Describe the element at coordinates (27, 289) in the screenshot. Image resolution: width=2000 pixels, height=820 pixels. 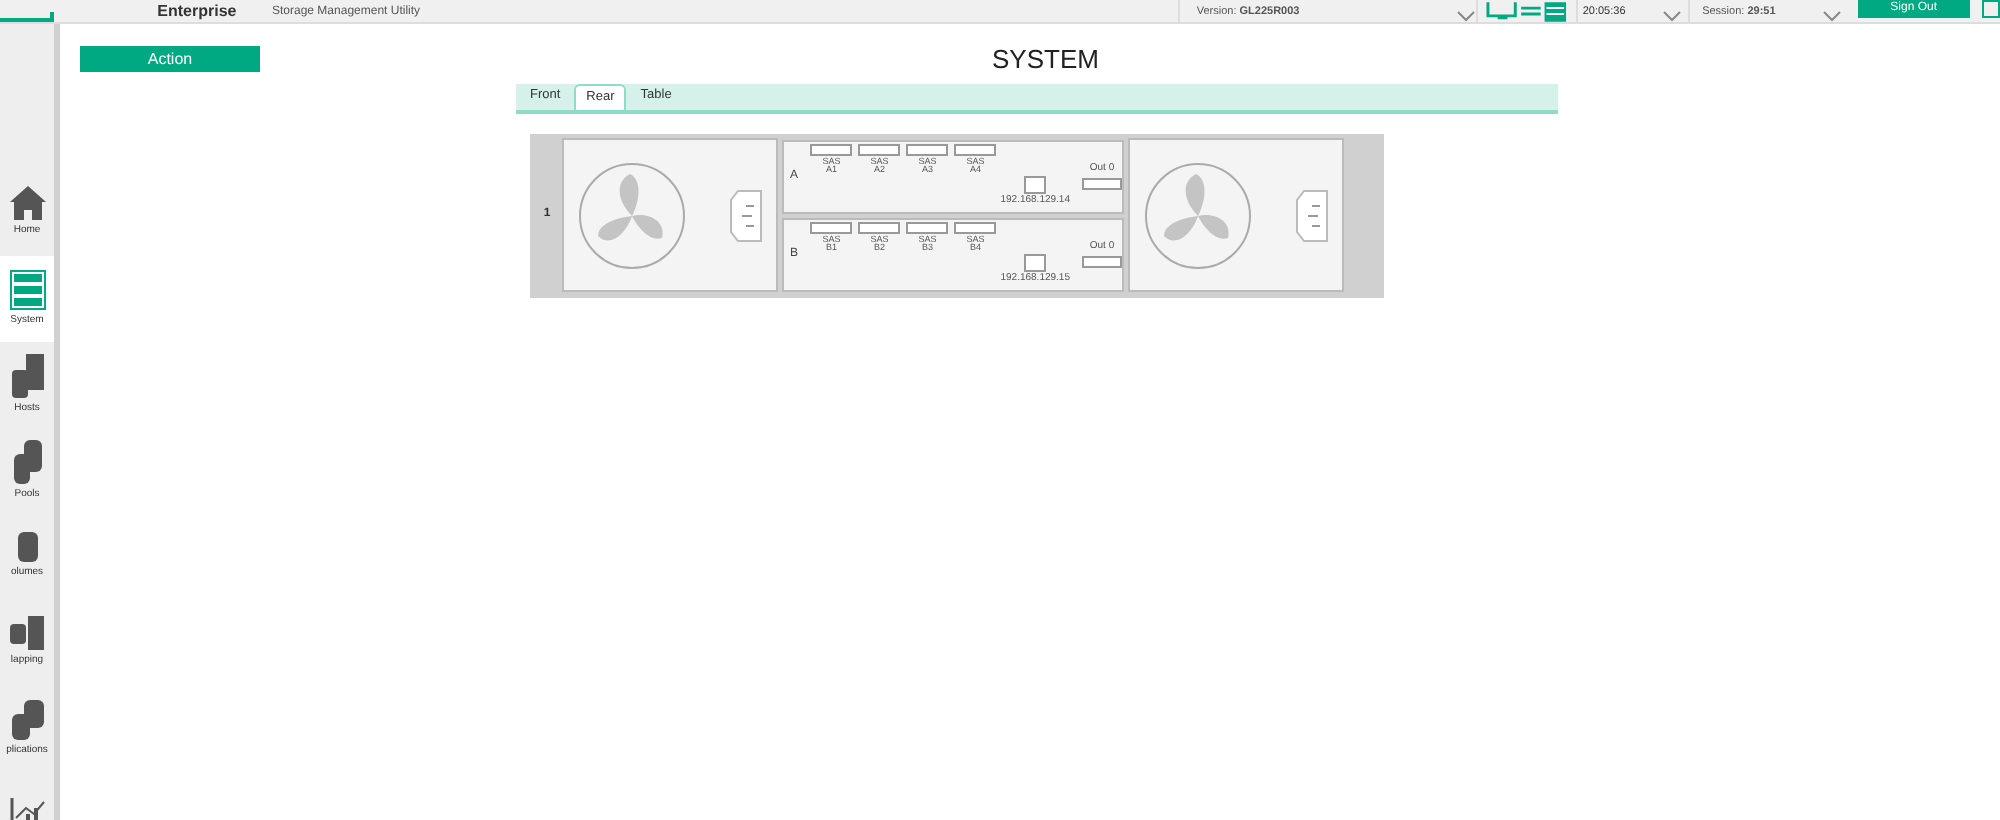
I see `rack-icon` at that location.